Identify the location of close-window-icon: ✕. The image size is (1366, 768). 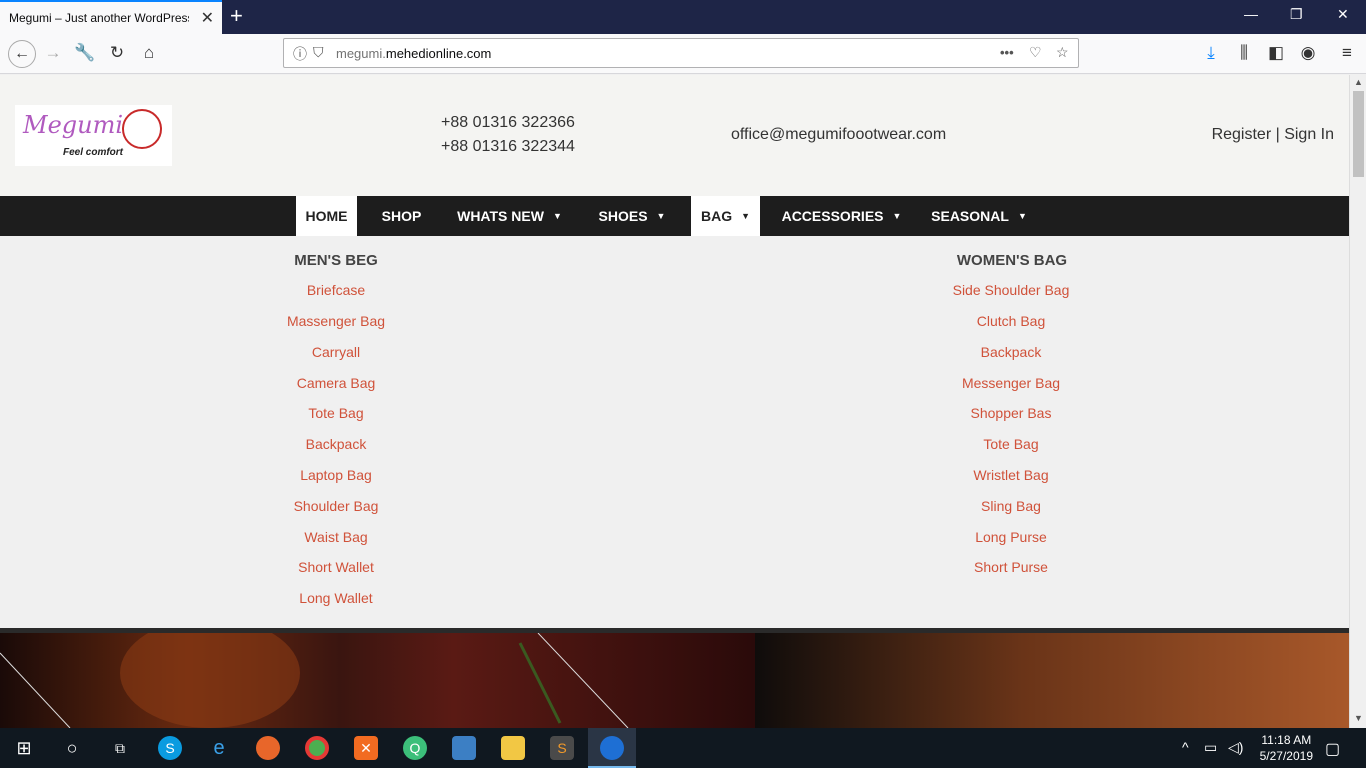
(1343, 14).